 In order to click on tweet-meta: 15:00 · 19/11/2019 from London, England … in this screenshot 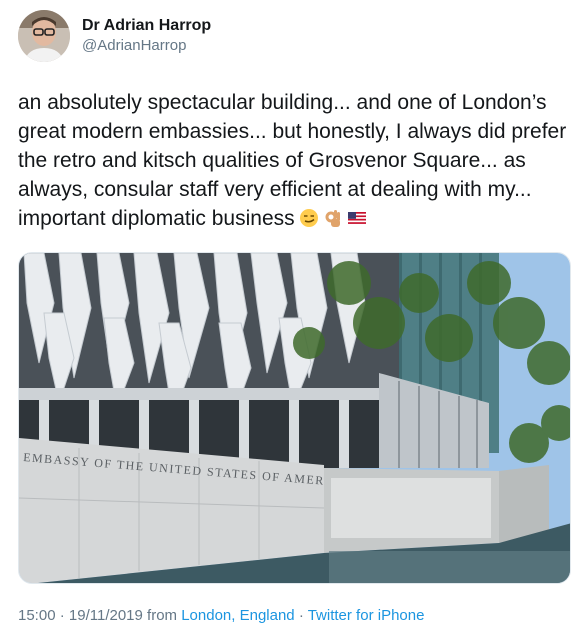, I will do `click(221, 616)`.